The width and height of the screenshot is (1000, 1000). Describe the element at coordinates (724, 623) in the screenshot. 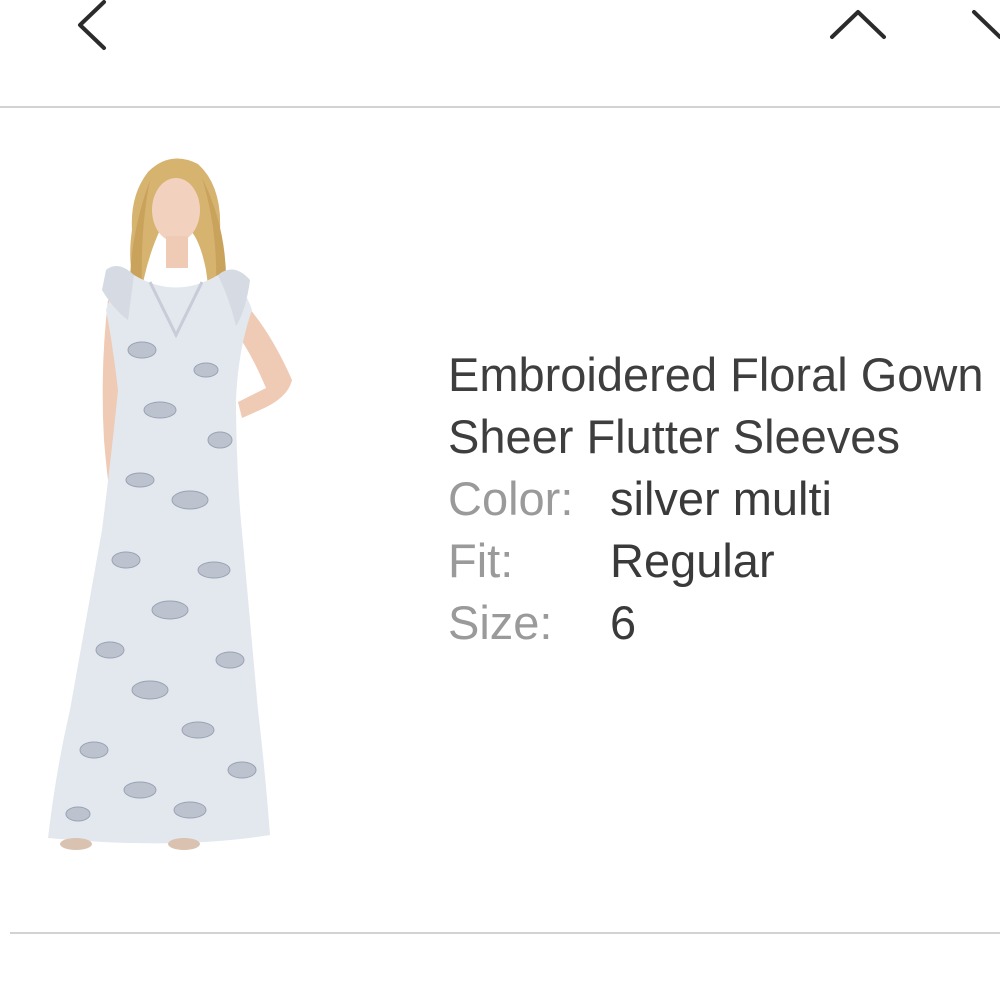

I see `attribute-size-row: Size: 6` at that location.